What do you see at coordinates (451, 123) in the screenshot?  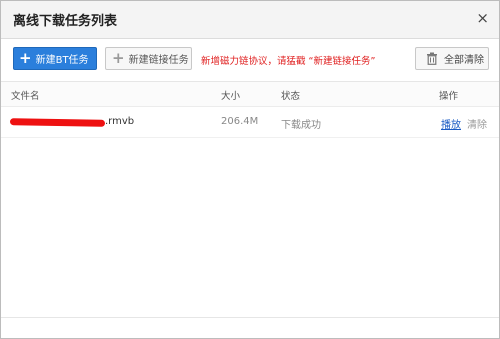 I see `play-link: 播放` at bounding box center [451, 123].